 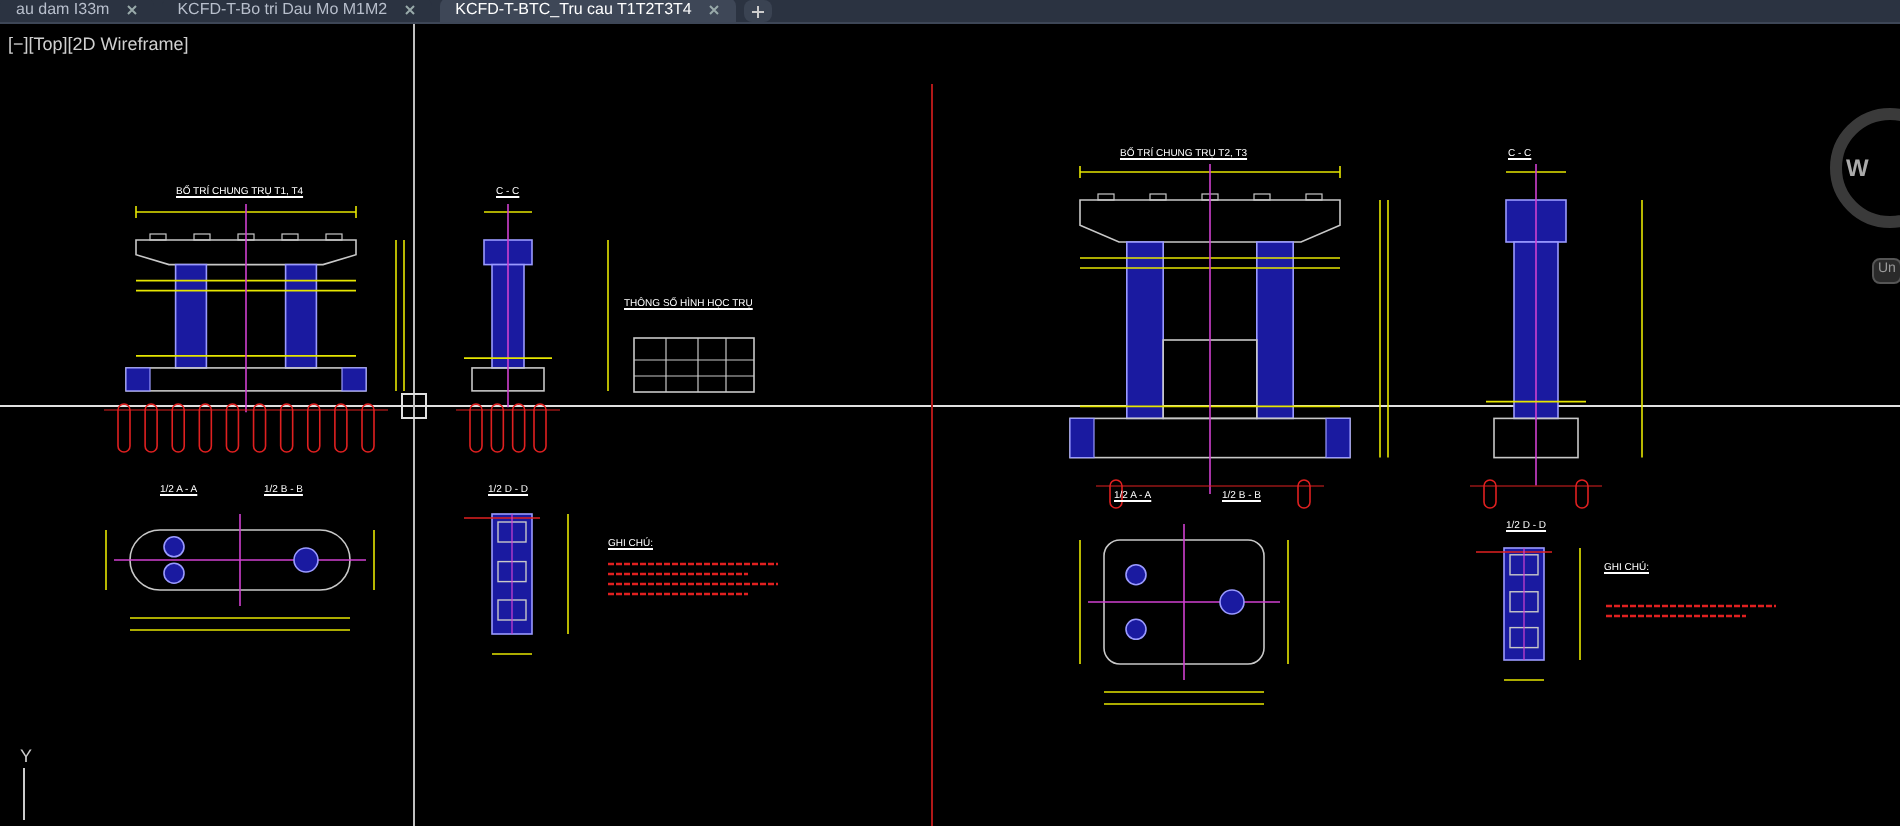 I want to click on plus-icon, so click(x=757, y=11).